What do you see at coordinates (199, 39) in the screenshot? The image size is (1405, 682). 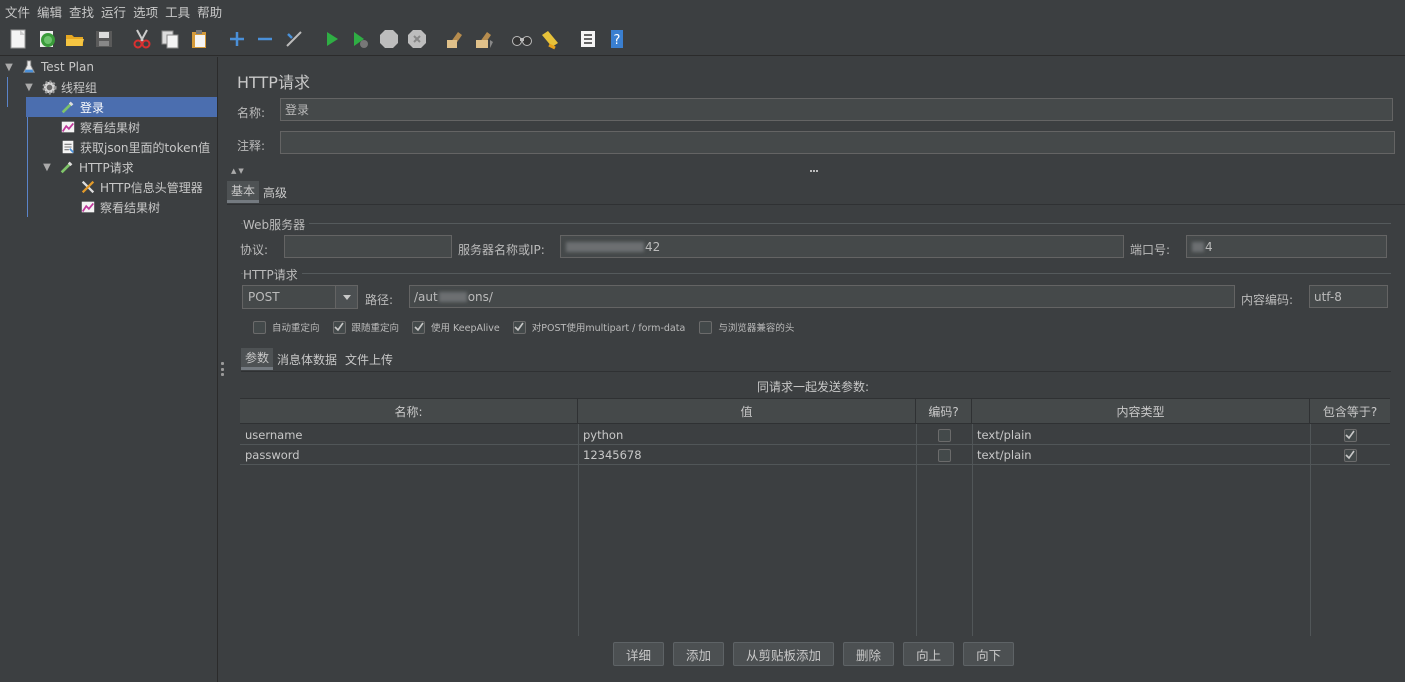 I see `paste-icon` at bounding box center [199, 39].